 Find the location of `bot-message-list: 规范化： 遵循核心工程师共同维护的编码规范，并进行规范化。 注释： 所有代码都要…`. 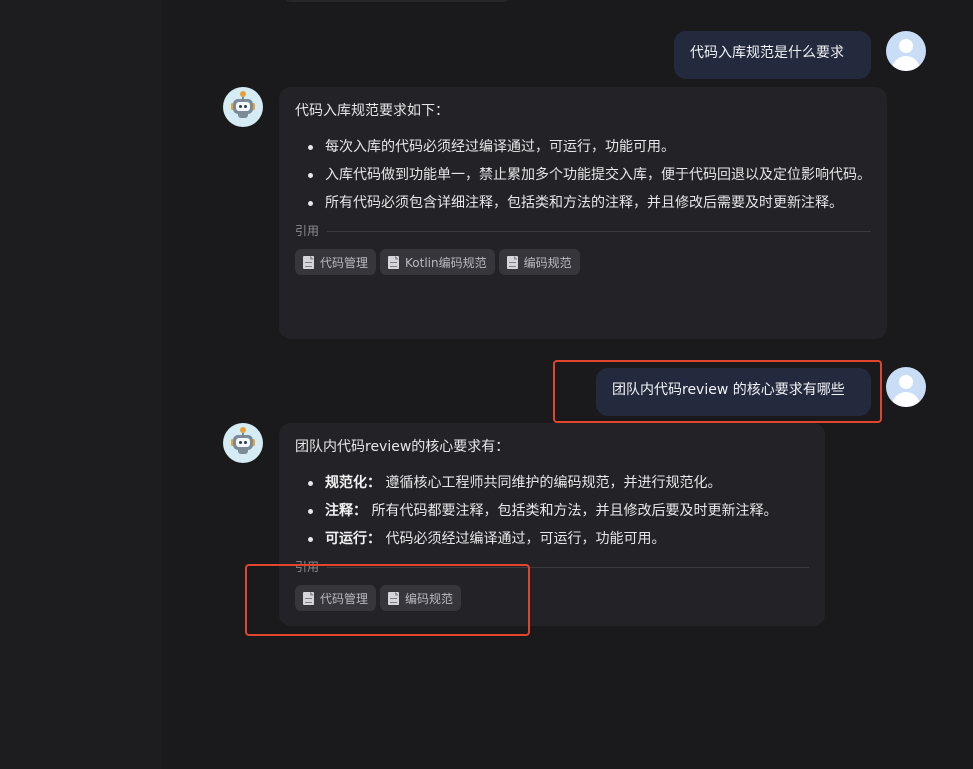

bot-message-list: 规范化： 遵循核心工程师共同维护的编码规范，并进行规范化。 注释： 所有代码都要… is located at coordinates (552, 511).